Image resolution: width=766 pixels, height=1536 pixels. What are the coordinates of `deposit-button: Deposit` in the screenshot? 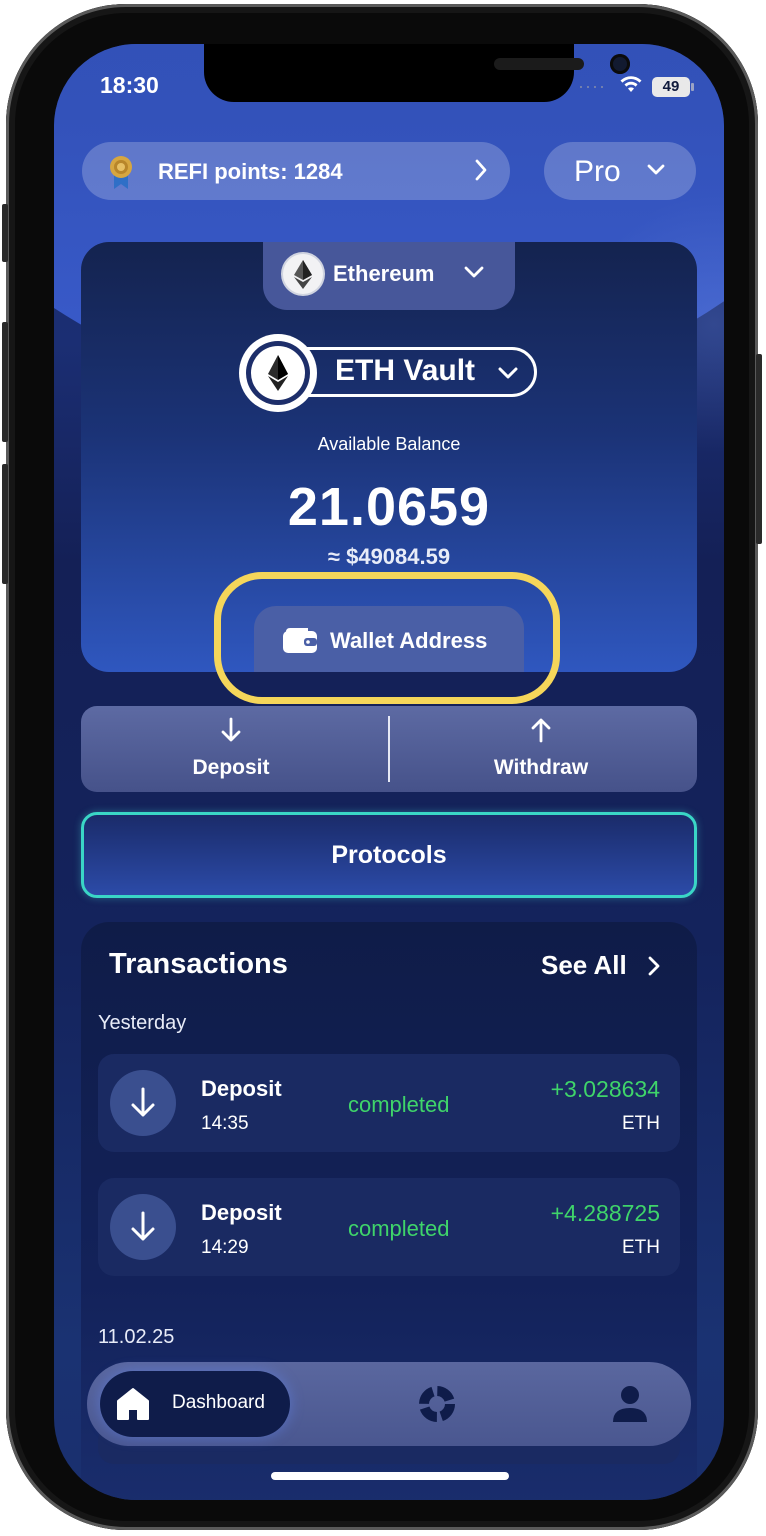 It's located at (231, 749).